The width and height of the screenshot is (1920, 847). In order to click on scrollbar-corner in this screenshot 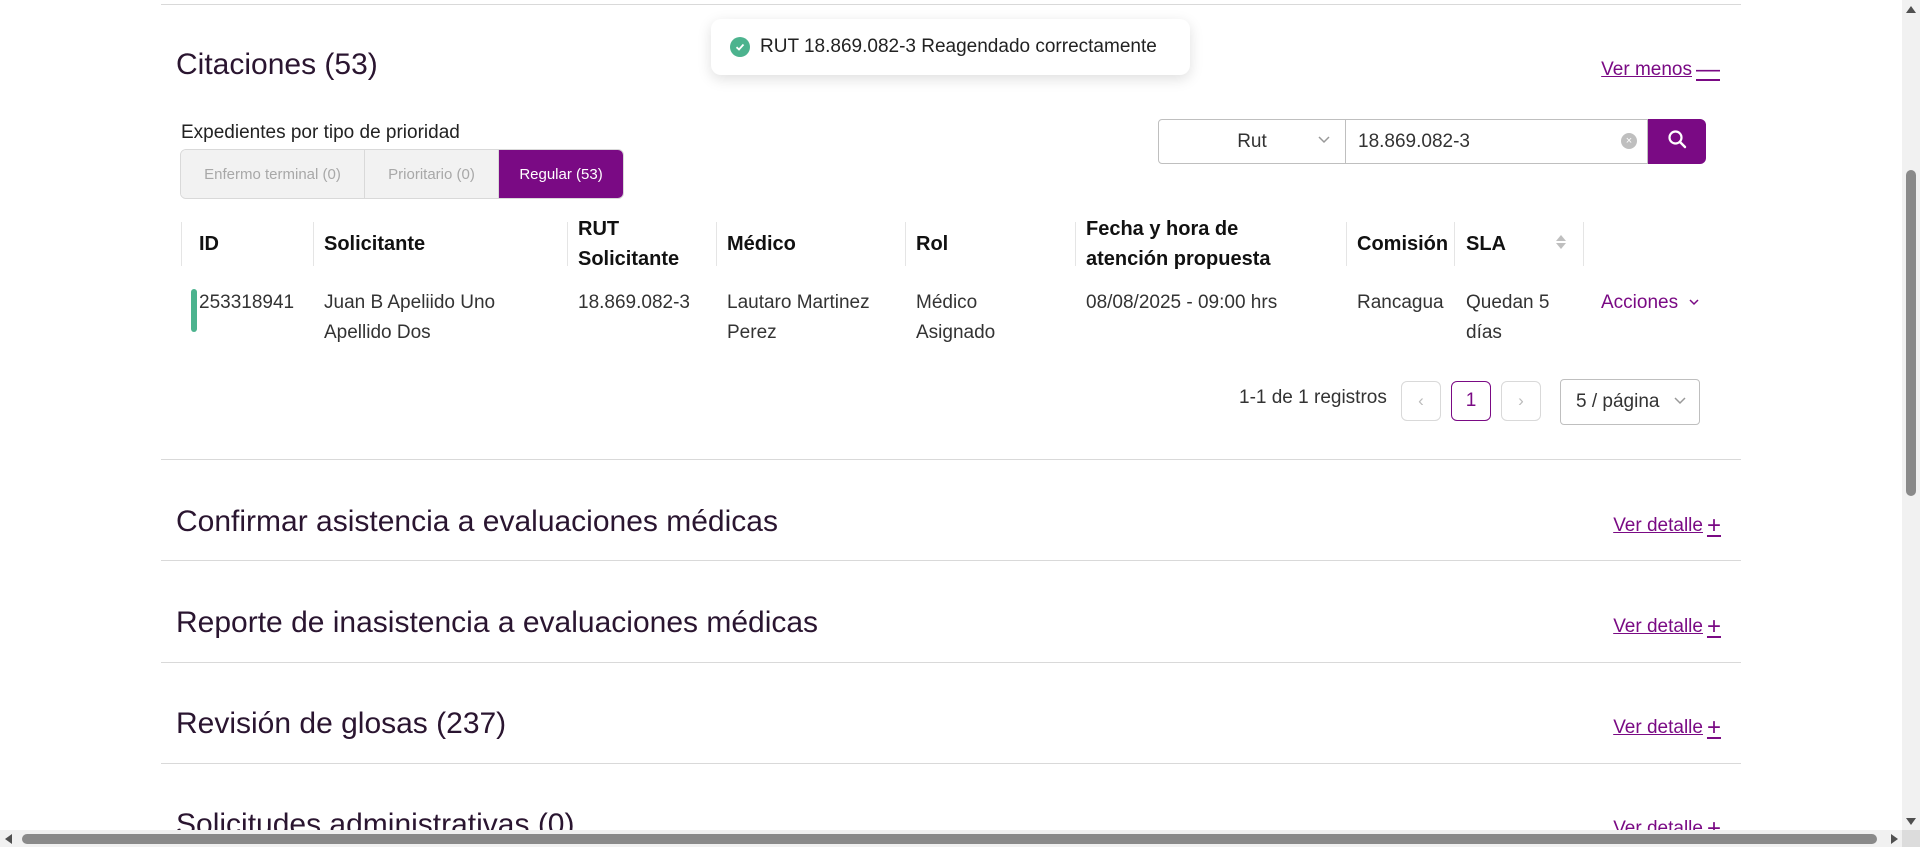, I will do `click(1911, 838)`.